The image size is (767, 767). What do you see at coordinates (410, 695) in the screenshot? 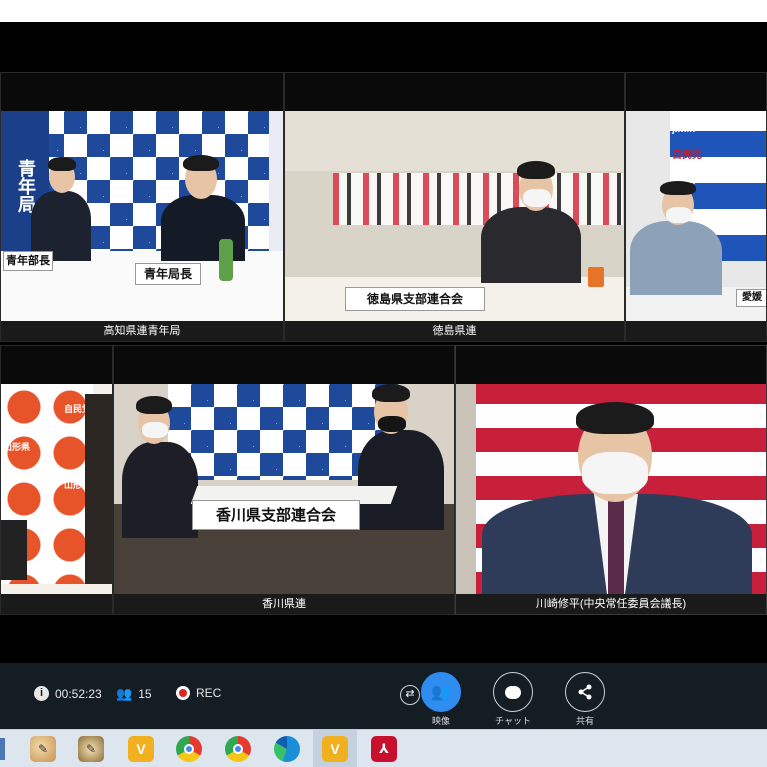
I see `switch-camera-icon: ⇄` at bounding box center [410, 695].